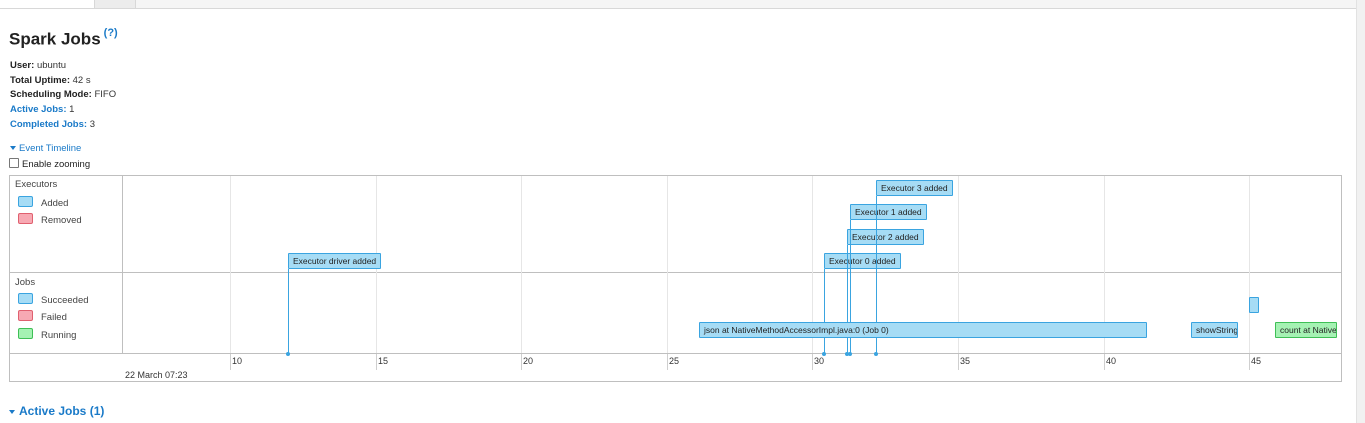  What do you see at coordinates (1360, 211) in the screenshot?
I see `vertical-scrollbar` at bounding box center [1360, 211].